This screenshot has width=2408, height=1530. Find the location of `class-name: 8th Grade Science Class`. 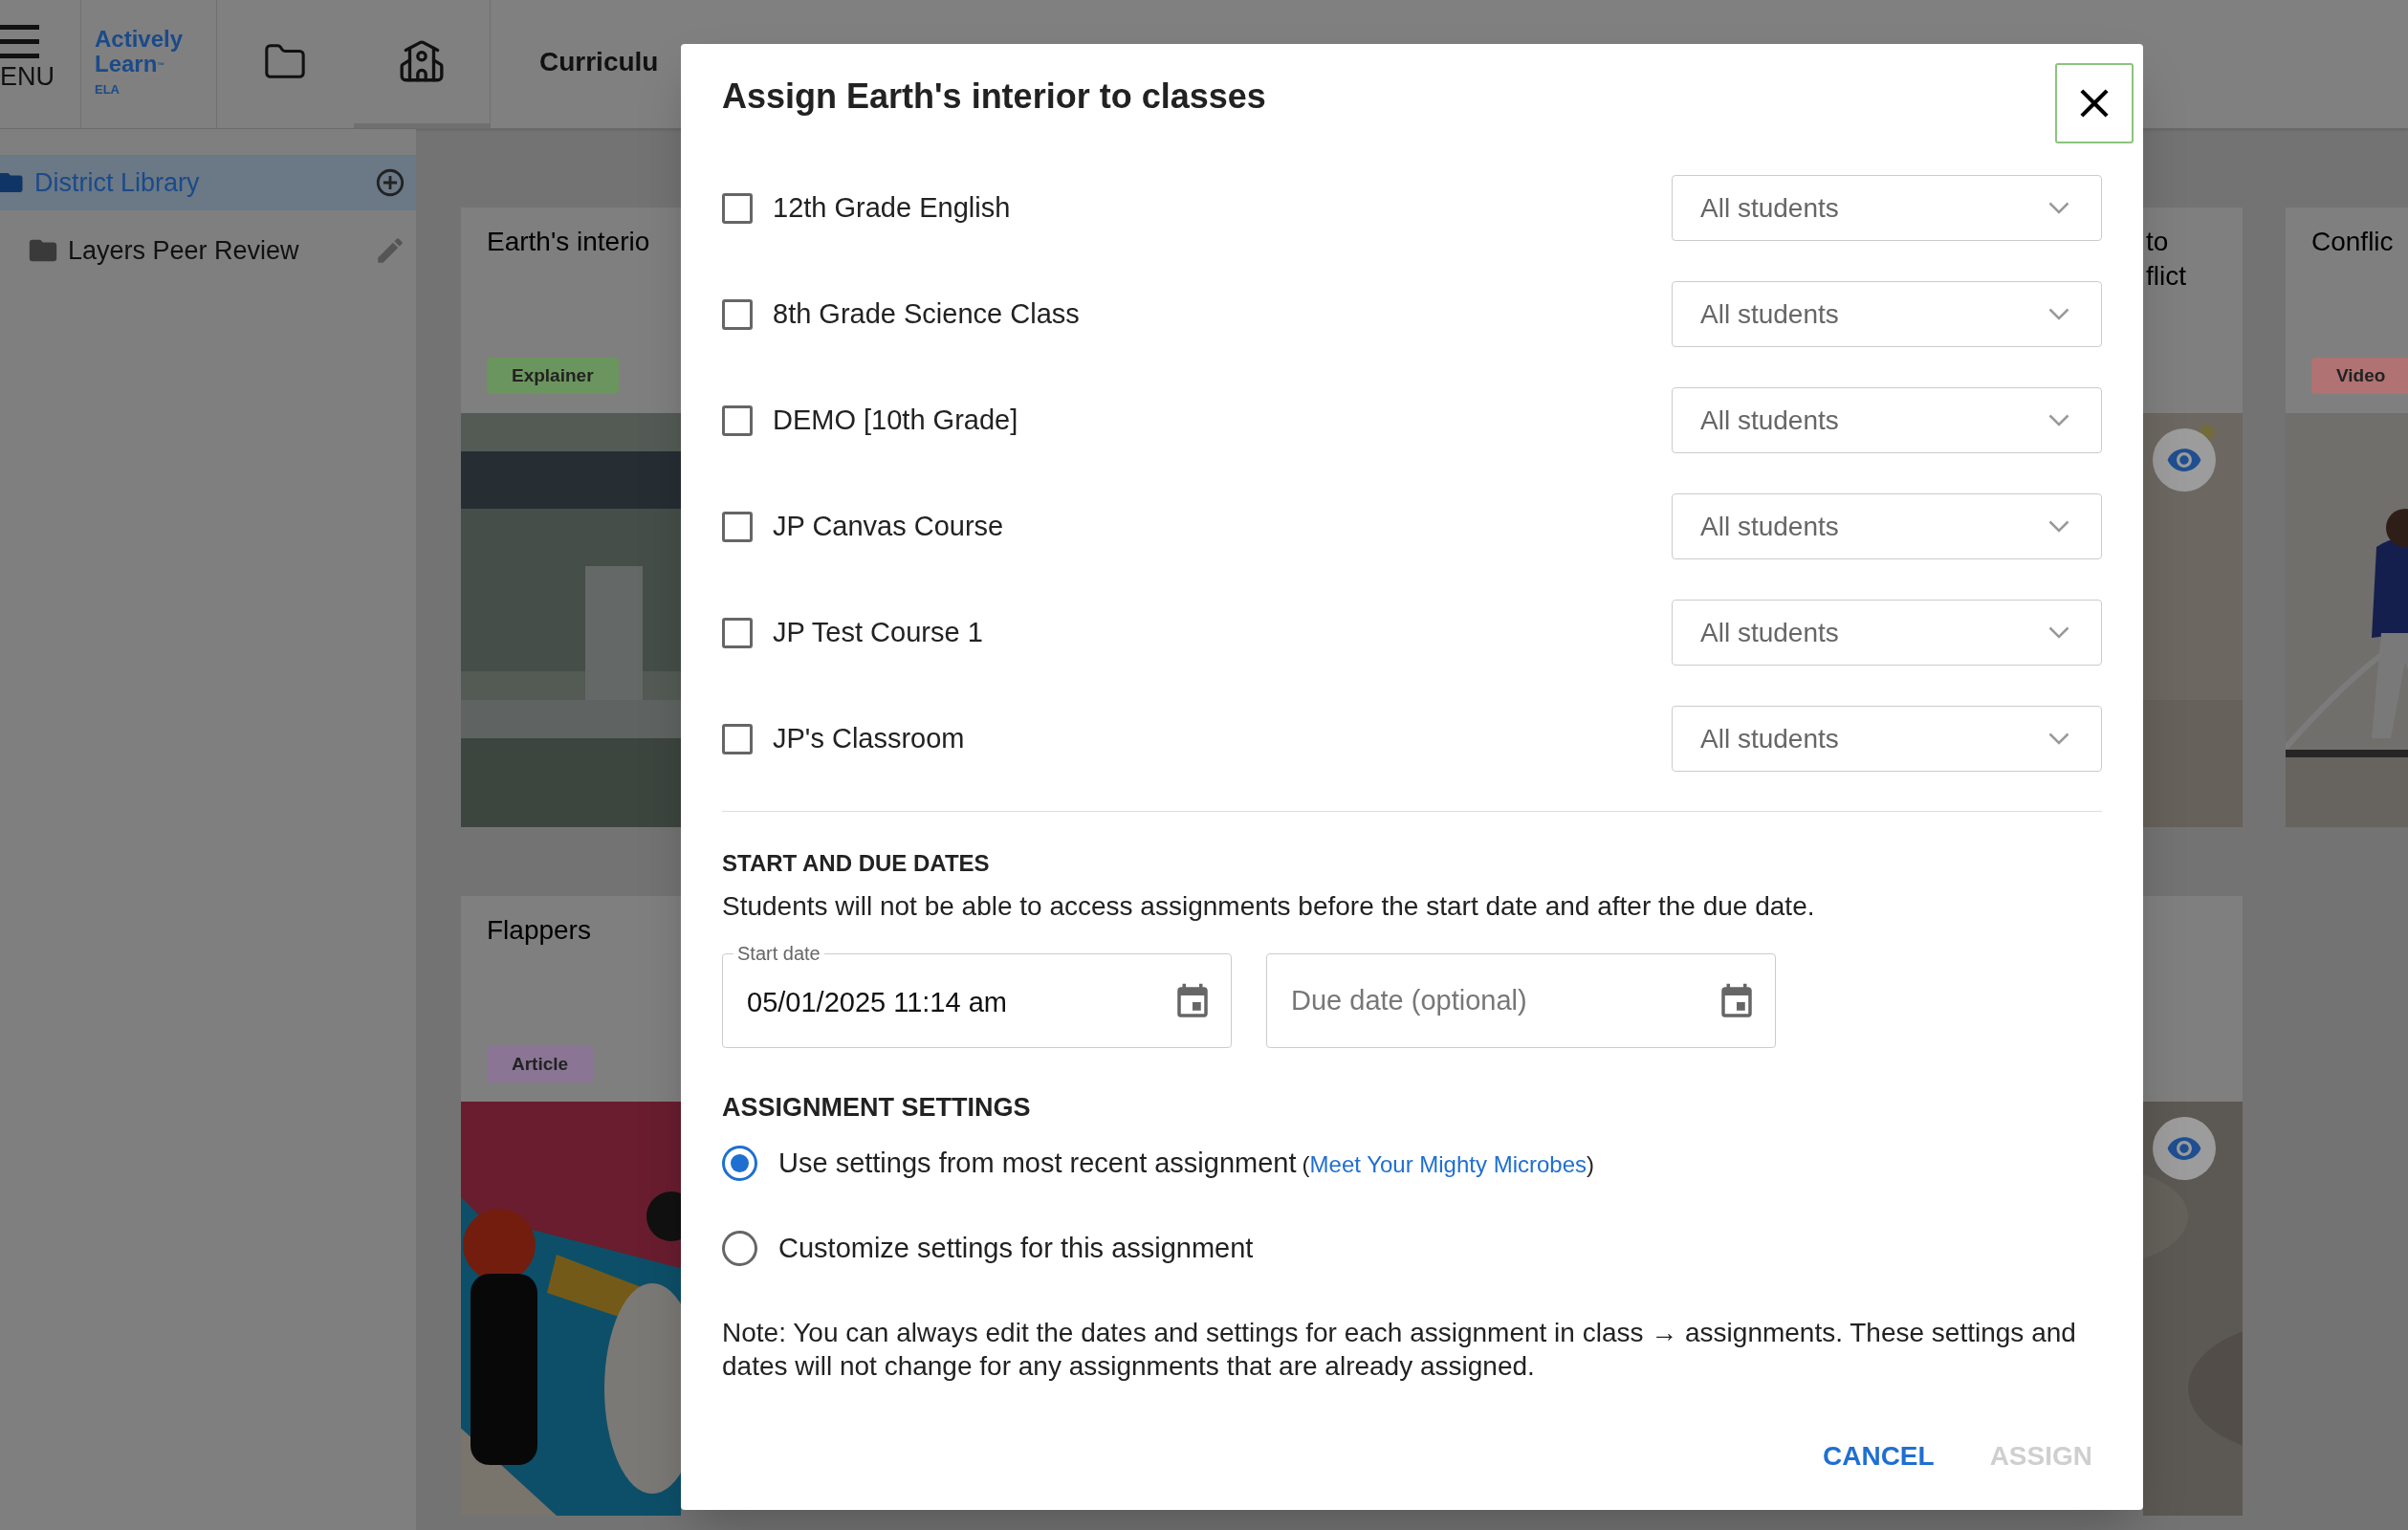

class-name: 8th Grade Science Class is located at coordinates (927, 314).